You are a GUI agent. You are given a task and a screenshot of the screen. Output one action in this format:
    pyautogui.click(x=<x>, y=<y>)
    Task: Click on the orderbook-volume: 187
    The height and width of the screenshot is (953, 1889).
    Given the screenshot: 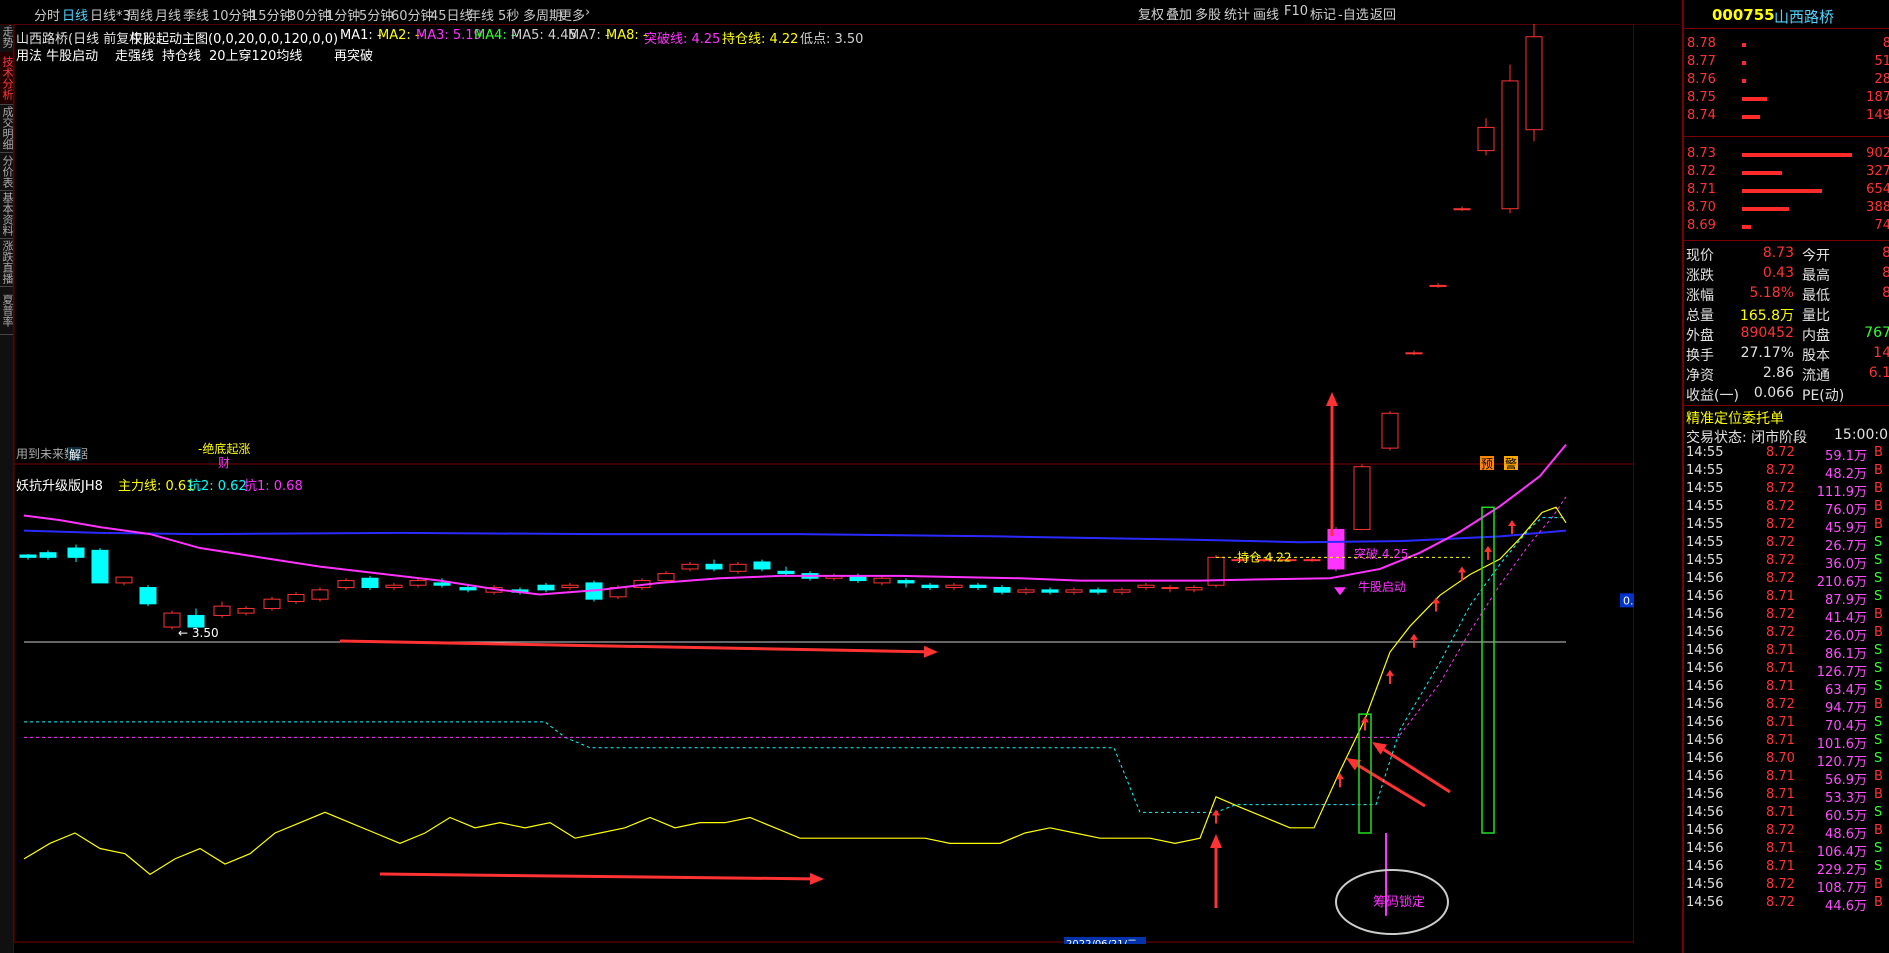 What is the action you would take?
    pyautogui.click(x=1877, y=97)
    